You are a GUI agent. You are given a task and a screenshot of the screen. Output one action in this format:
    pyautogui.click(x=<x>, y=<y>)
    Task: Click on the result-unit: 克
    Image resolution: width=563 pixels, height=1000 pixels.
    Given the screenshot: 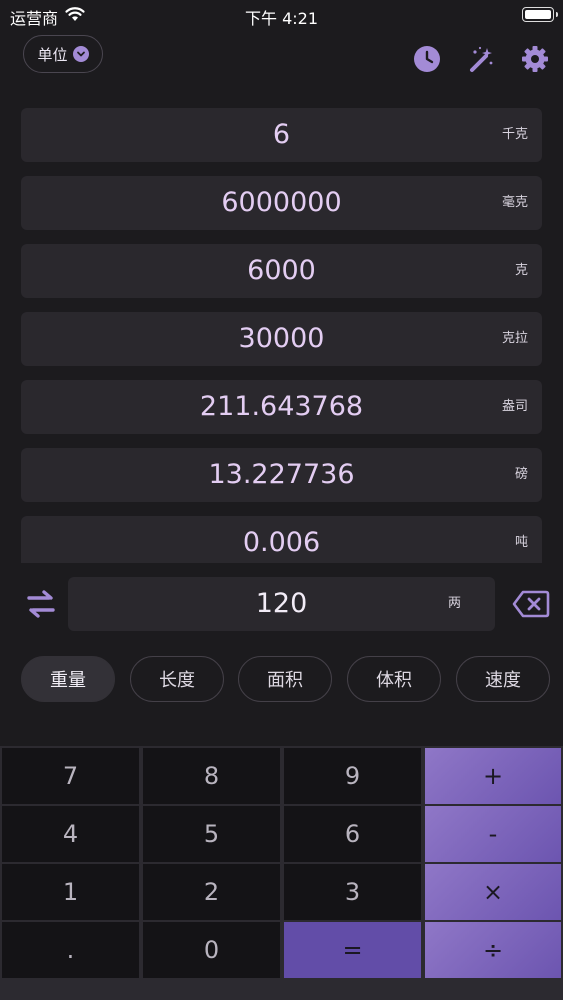 What is the action you would take?
    pyautogui.click(x=521, y=270)
    